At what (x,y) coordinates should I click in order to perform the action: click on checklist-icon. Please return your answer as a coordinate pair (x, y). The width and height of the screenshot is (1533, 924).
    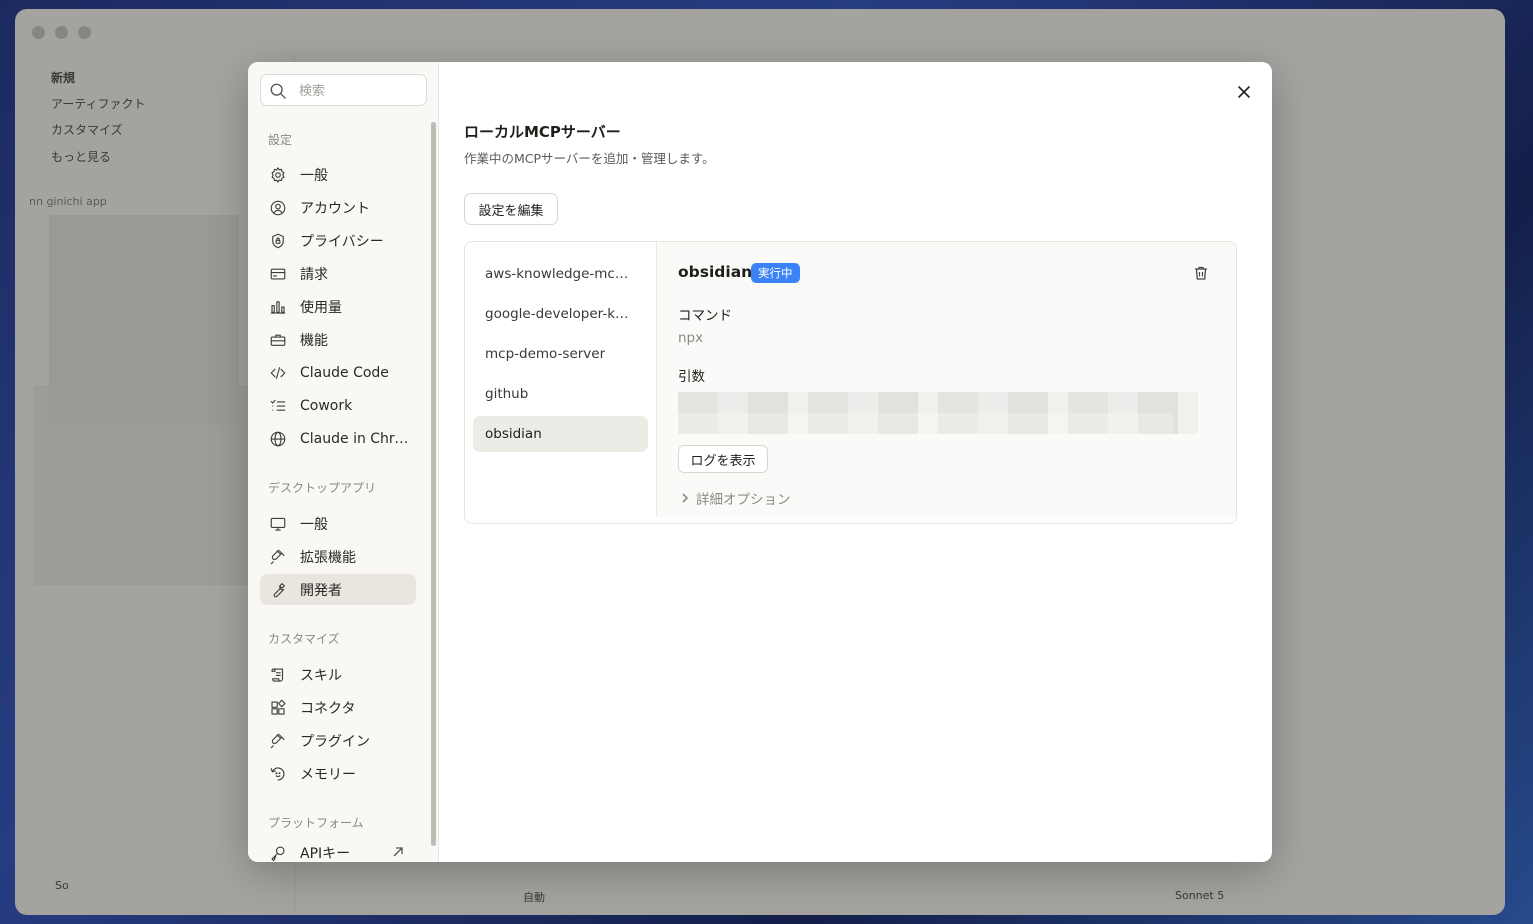
    Looking at the image, I should click on (278, 406).